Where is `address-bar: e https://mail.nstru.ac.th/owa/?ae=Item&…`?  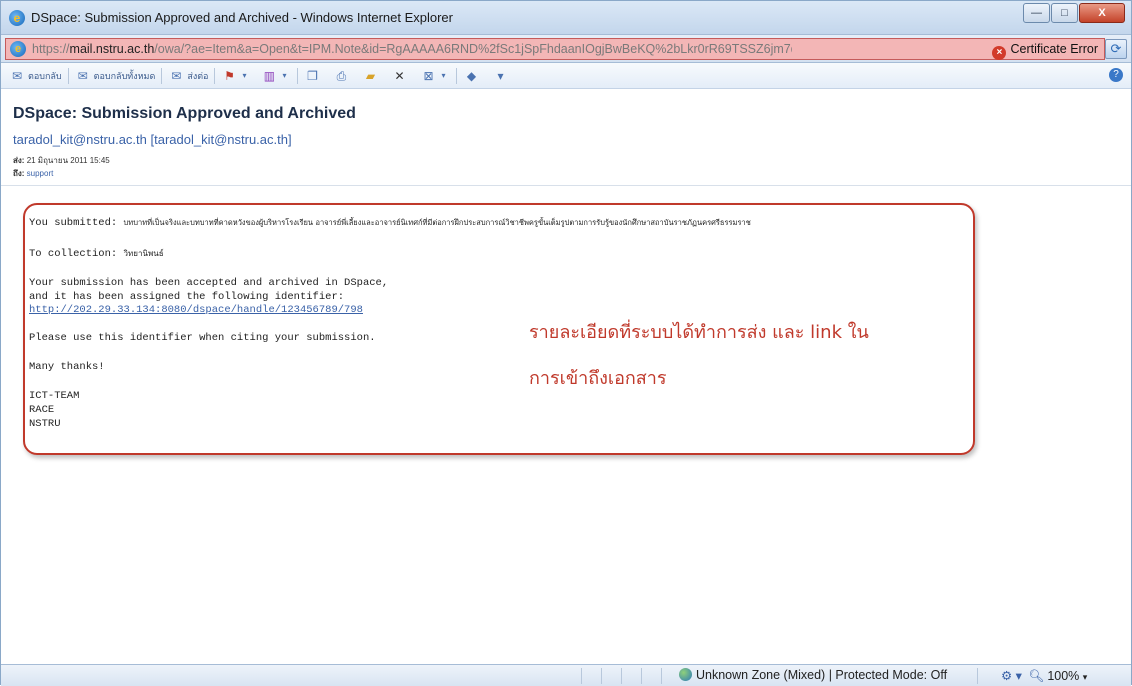
address-bar: e https://mail.nstru.ac.th/owa/?ae=Item&… is located at coordinates (566, 49).